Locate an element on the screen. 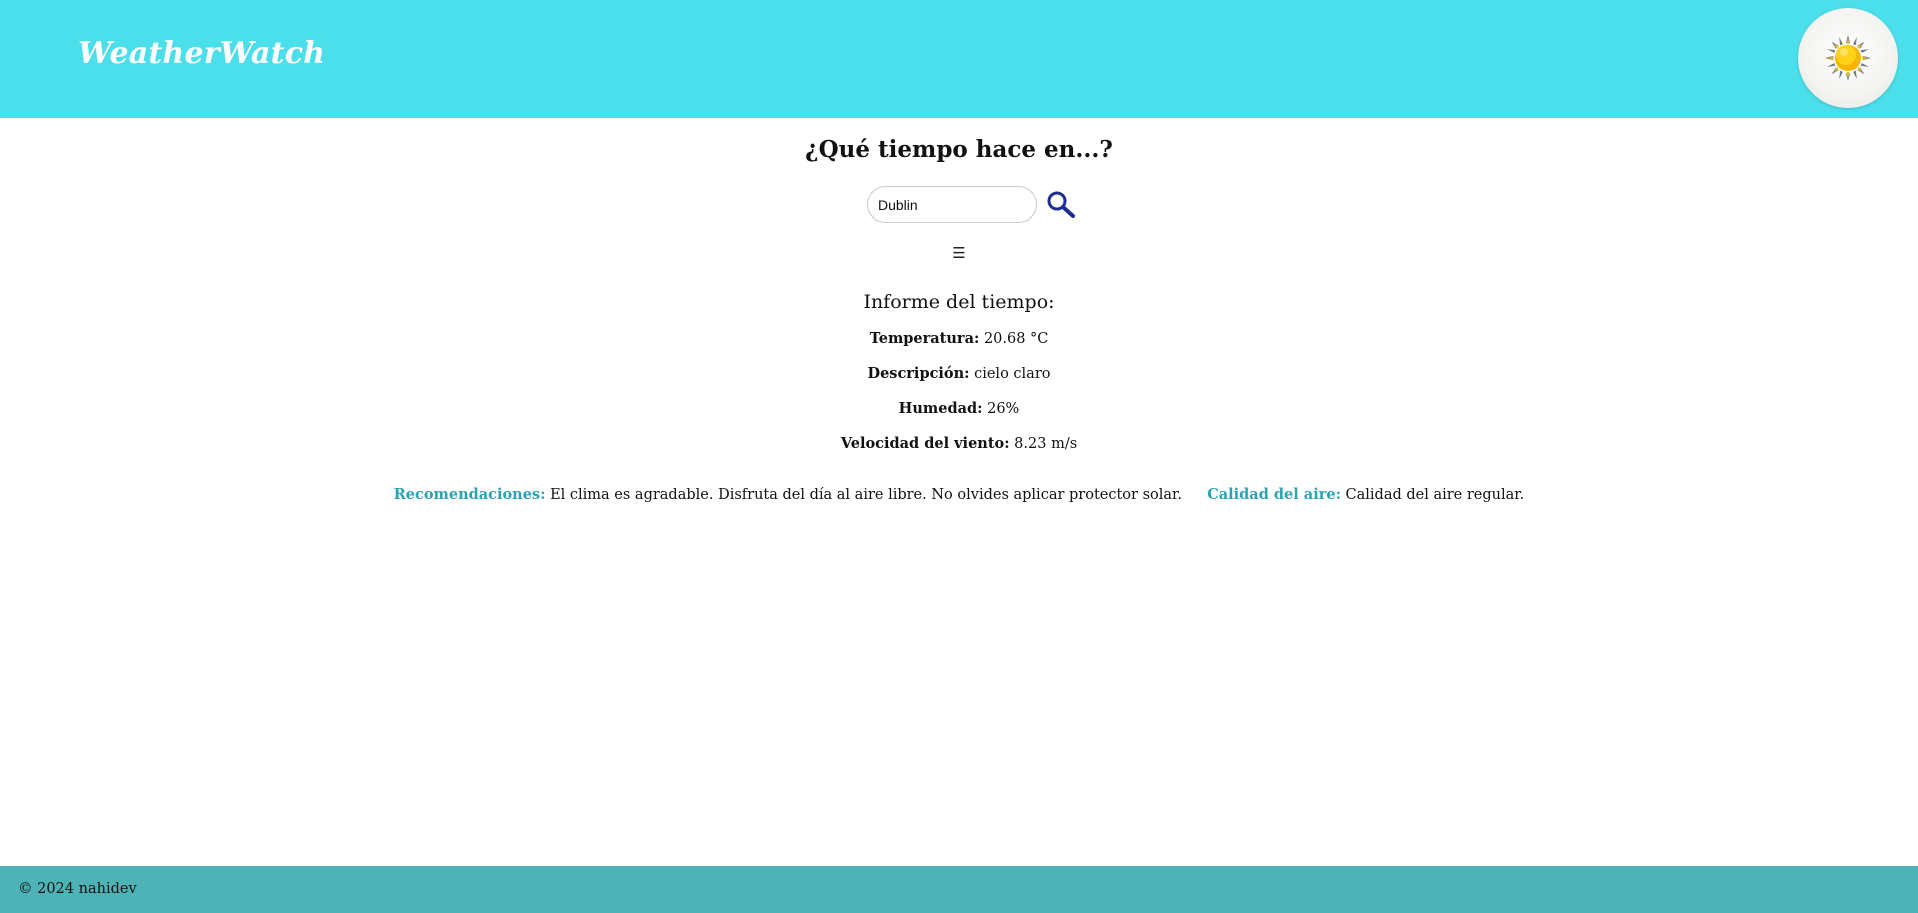  wind-label: Velocidad del viento: is located at coordinates (925, 443).